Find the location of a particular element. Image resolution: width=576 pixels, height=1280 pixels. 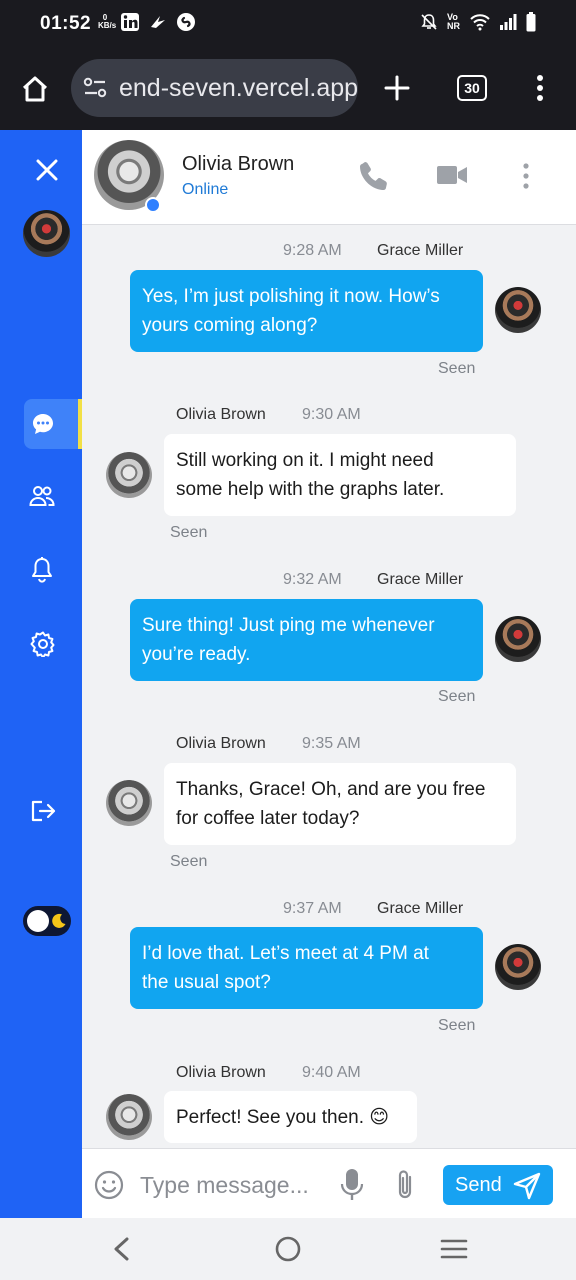

message-time: 9:35 AM is located at coordinates (331, 743).